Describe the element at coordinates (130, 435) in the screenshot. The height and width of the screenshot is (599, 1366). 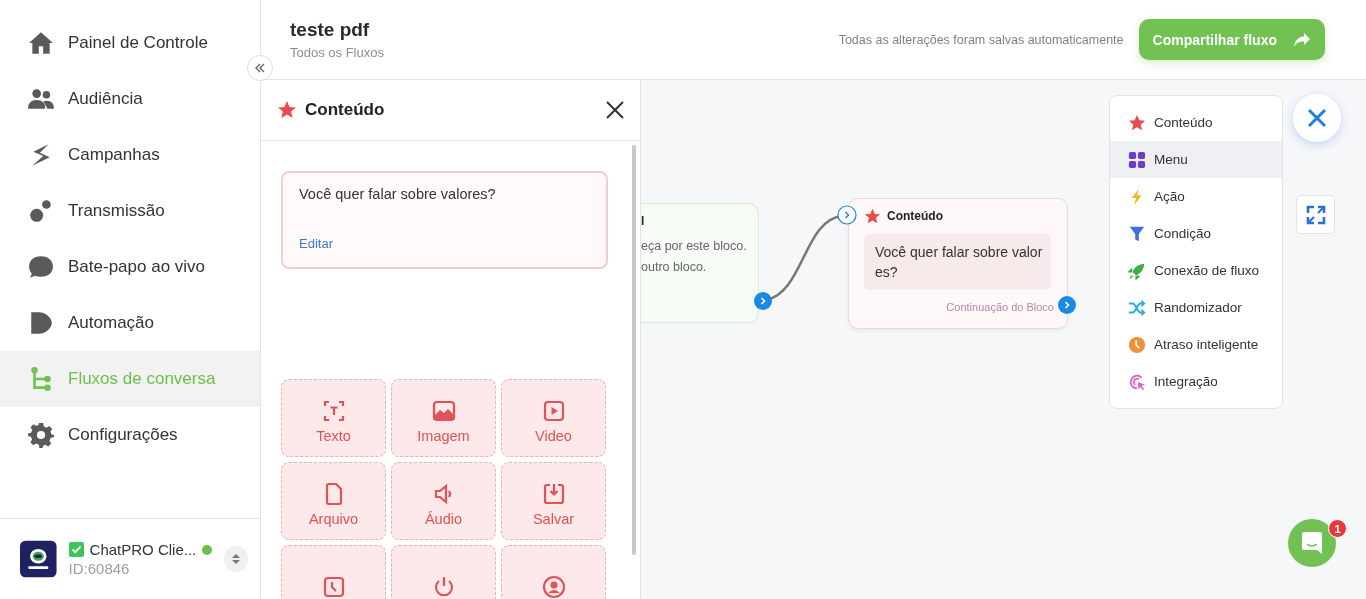
I see `sidebar-item: Configurações` at that location.